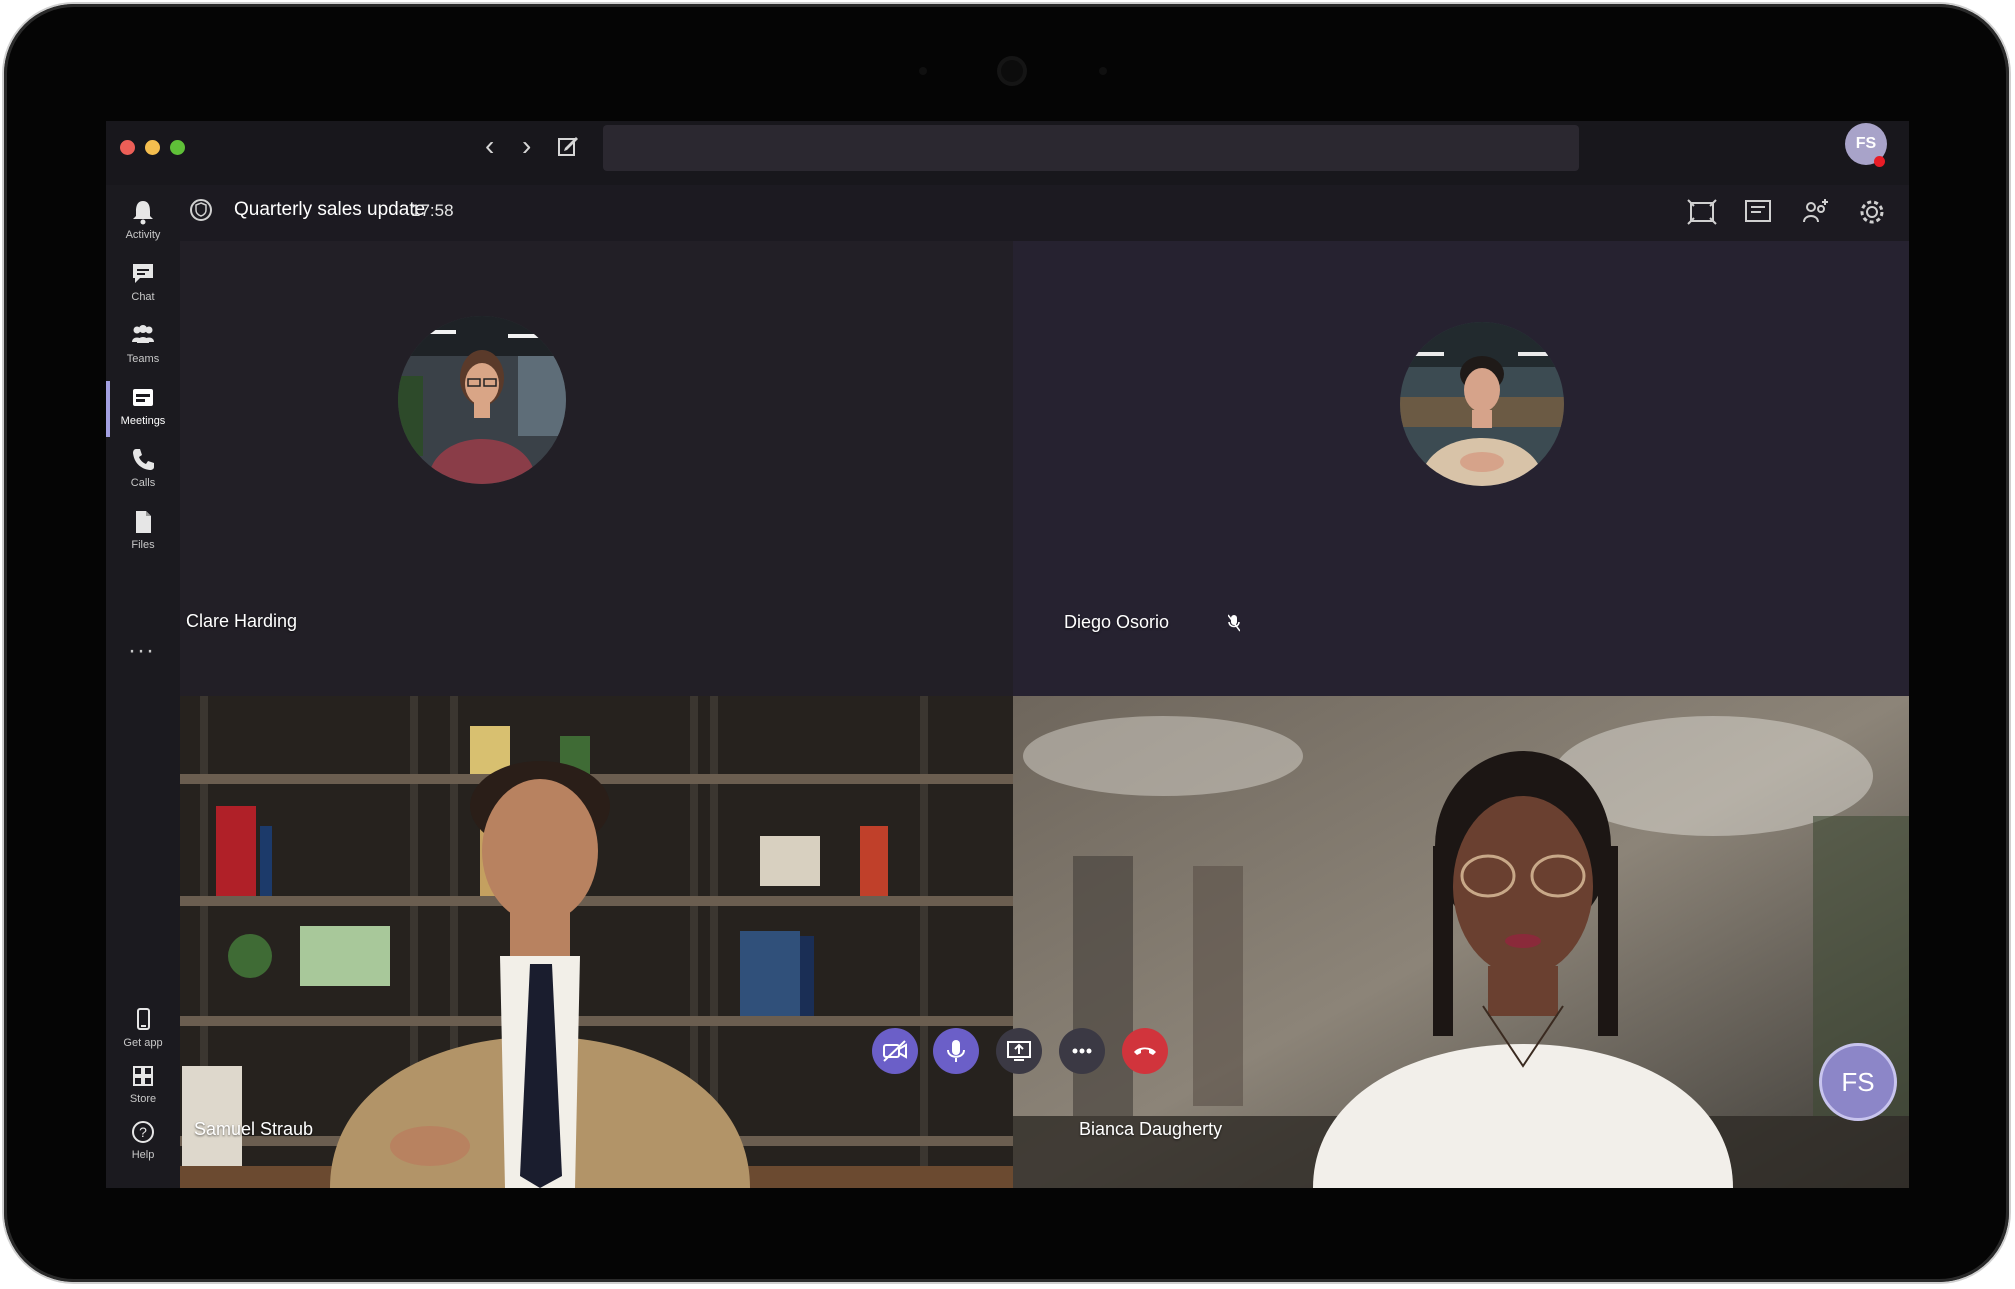  What do you see at coordinates (143, 334) in the screenshot?
I see `teams-icon` at bounding box center [143, 334].